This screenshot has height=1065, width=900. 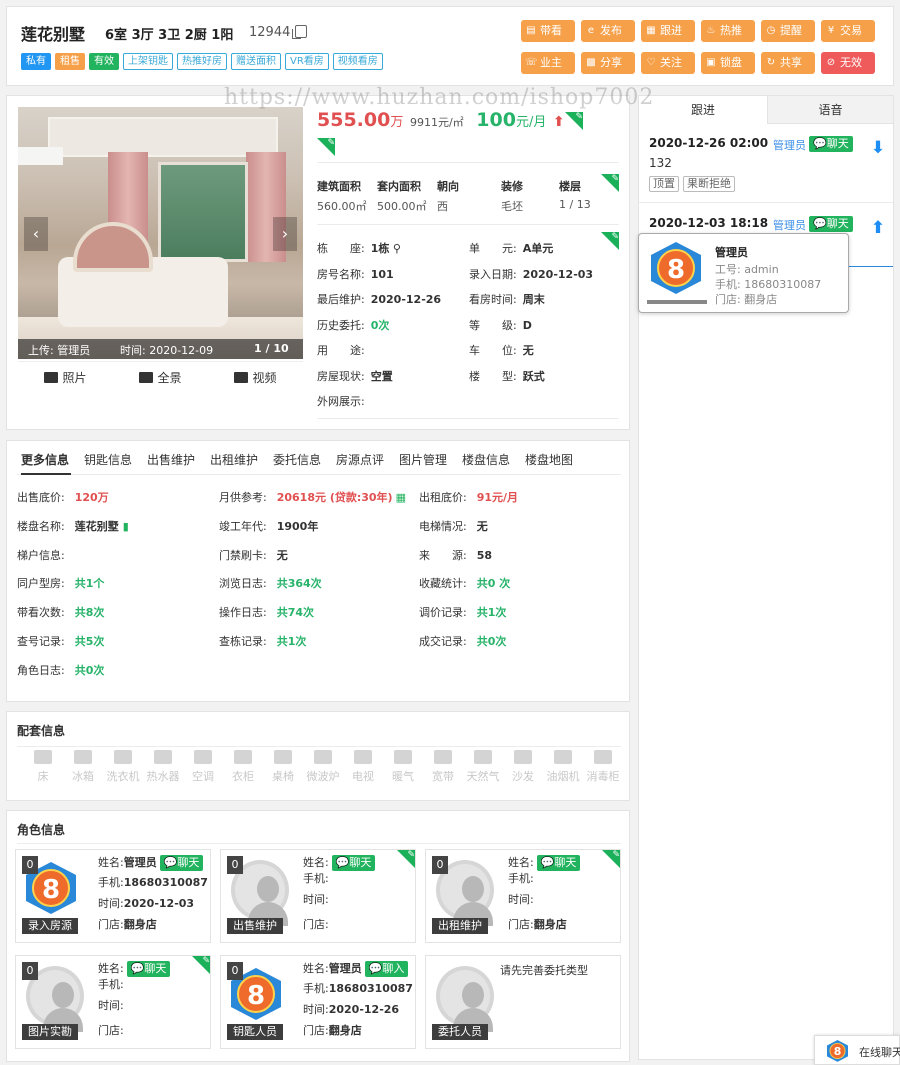 What do you see at coordinates (668, 63) in the screenshot?
I see `action-heart-button: ♡ 关注` at bounding box center [668, 63].